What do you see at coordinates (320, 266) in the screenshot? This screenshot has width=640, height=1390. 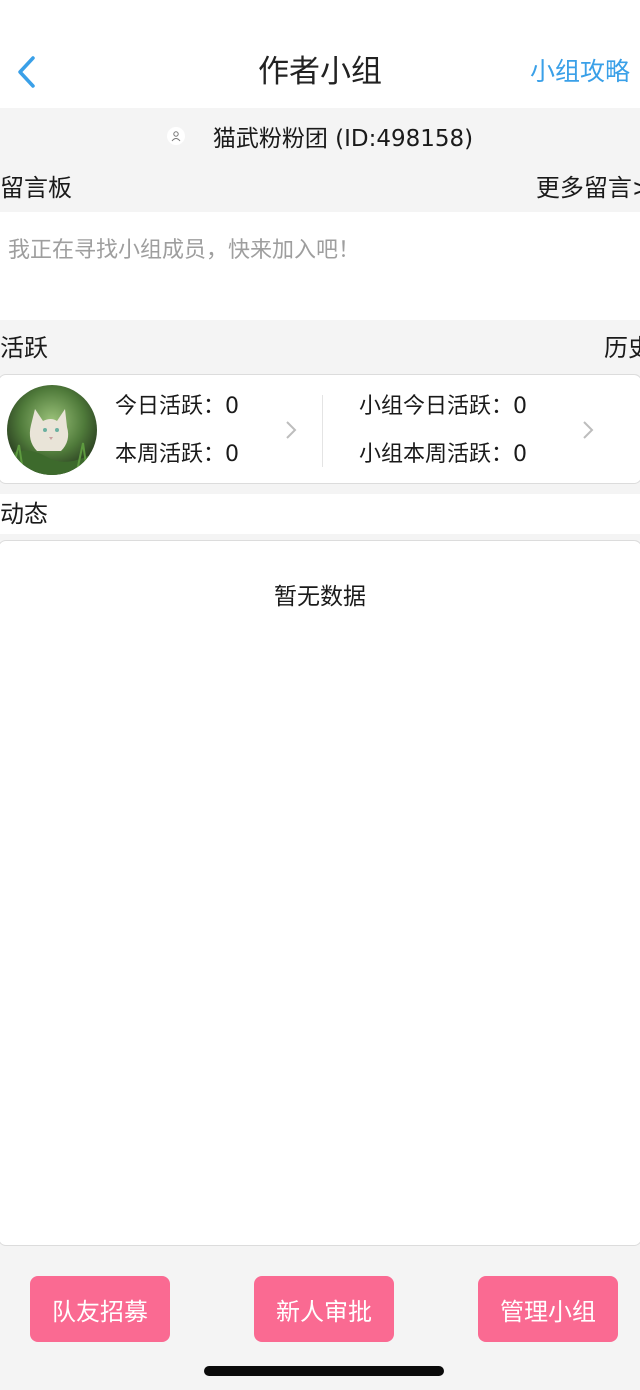 I see `message-board: 我正在寻找小组成员，快来加入吧！` at bounding box center [320, 266].